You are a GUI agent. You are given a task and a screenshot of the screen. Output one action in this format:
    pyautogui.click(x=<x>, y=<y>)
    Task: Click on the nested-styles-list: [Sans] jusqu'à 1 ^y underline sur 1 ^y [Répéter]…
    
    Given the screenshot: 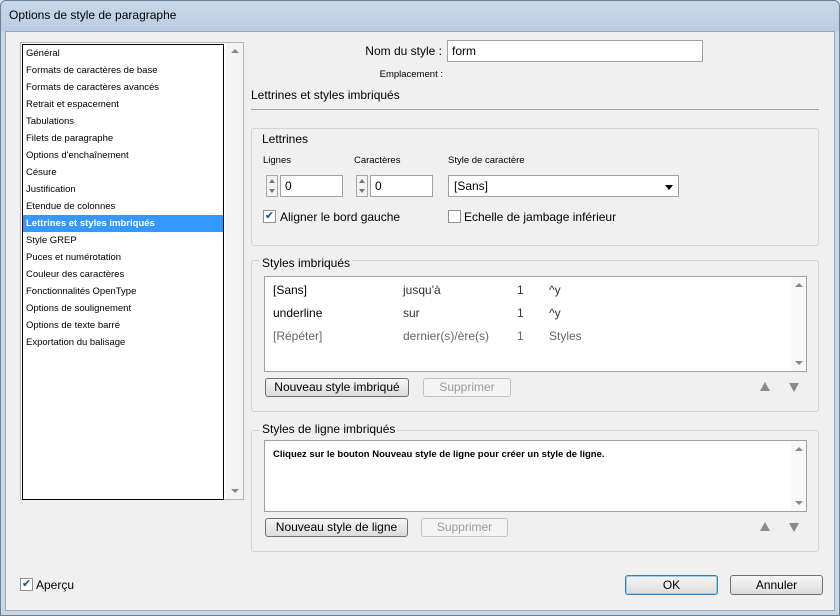 What is the action you would take?
    pyautogui.click(x=535, y=324)
    